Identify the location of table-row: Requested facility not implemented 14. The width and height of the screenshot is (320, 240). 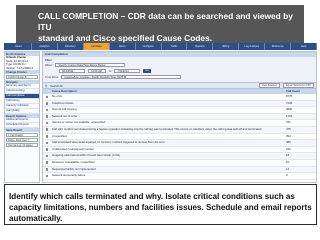
(179, 170).